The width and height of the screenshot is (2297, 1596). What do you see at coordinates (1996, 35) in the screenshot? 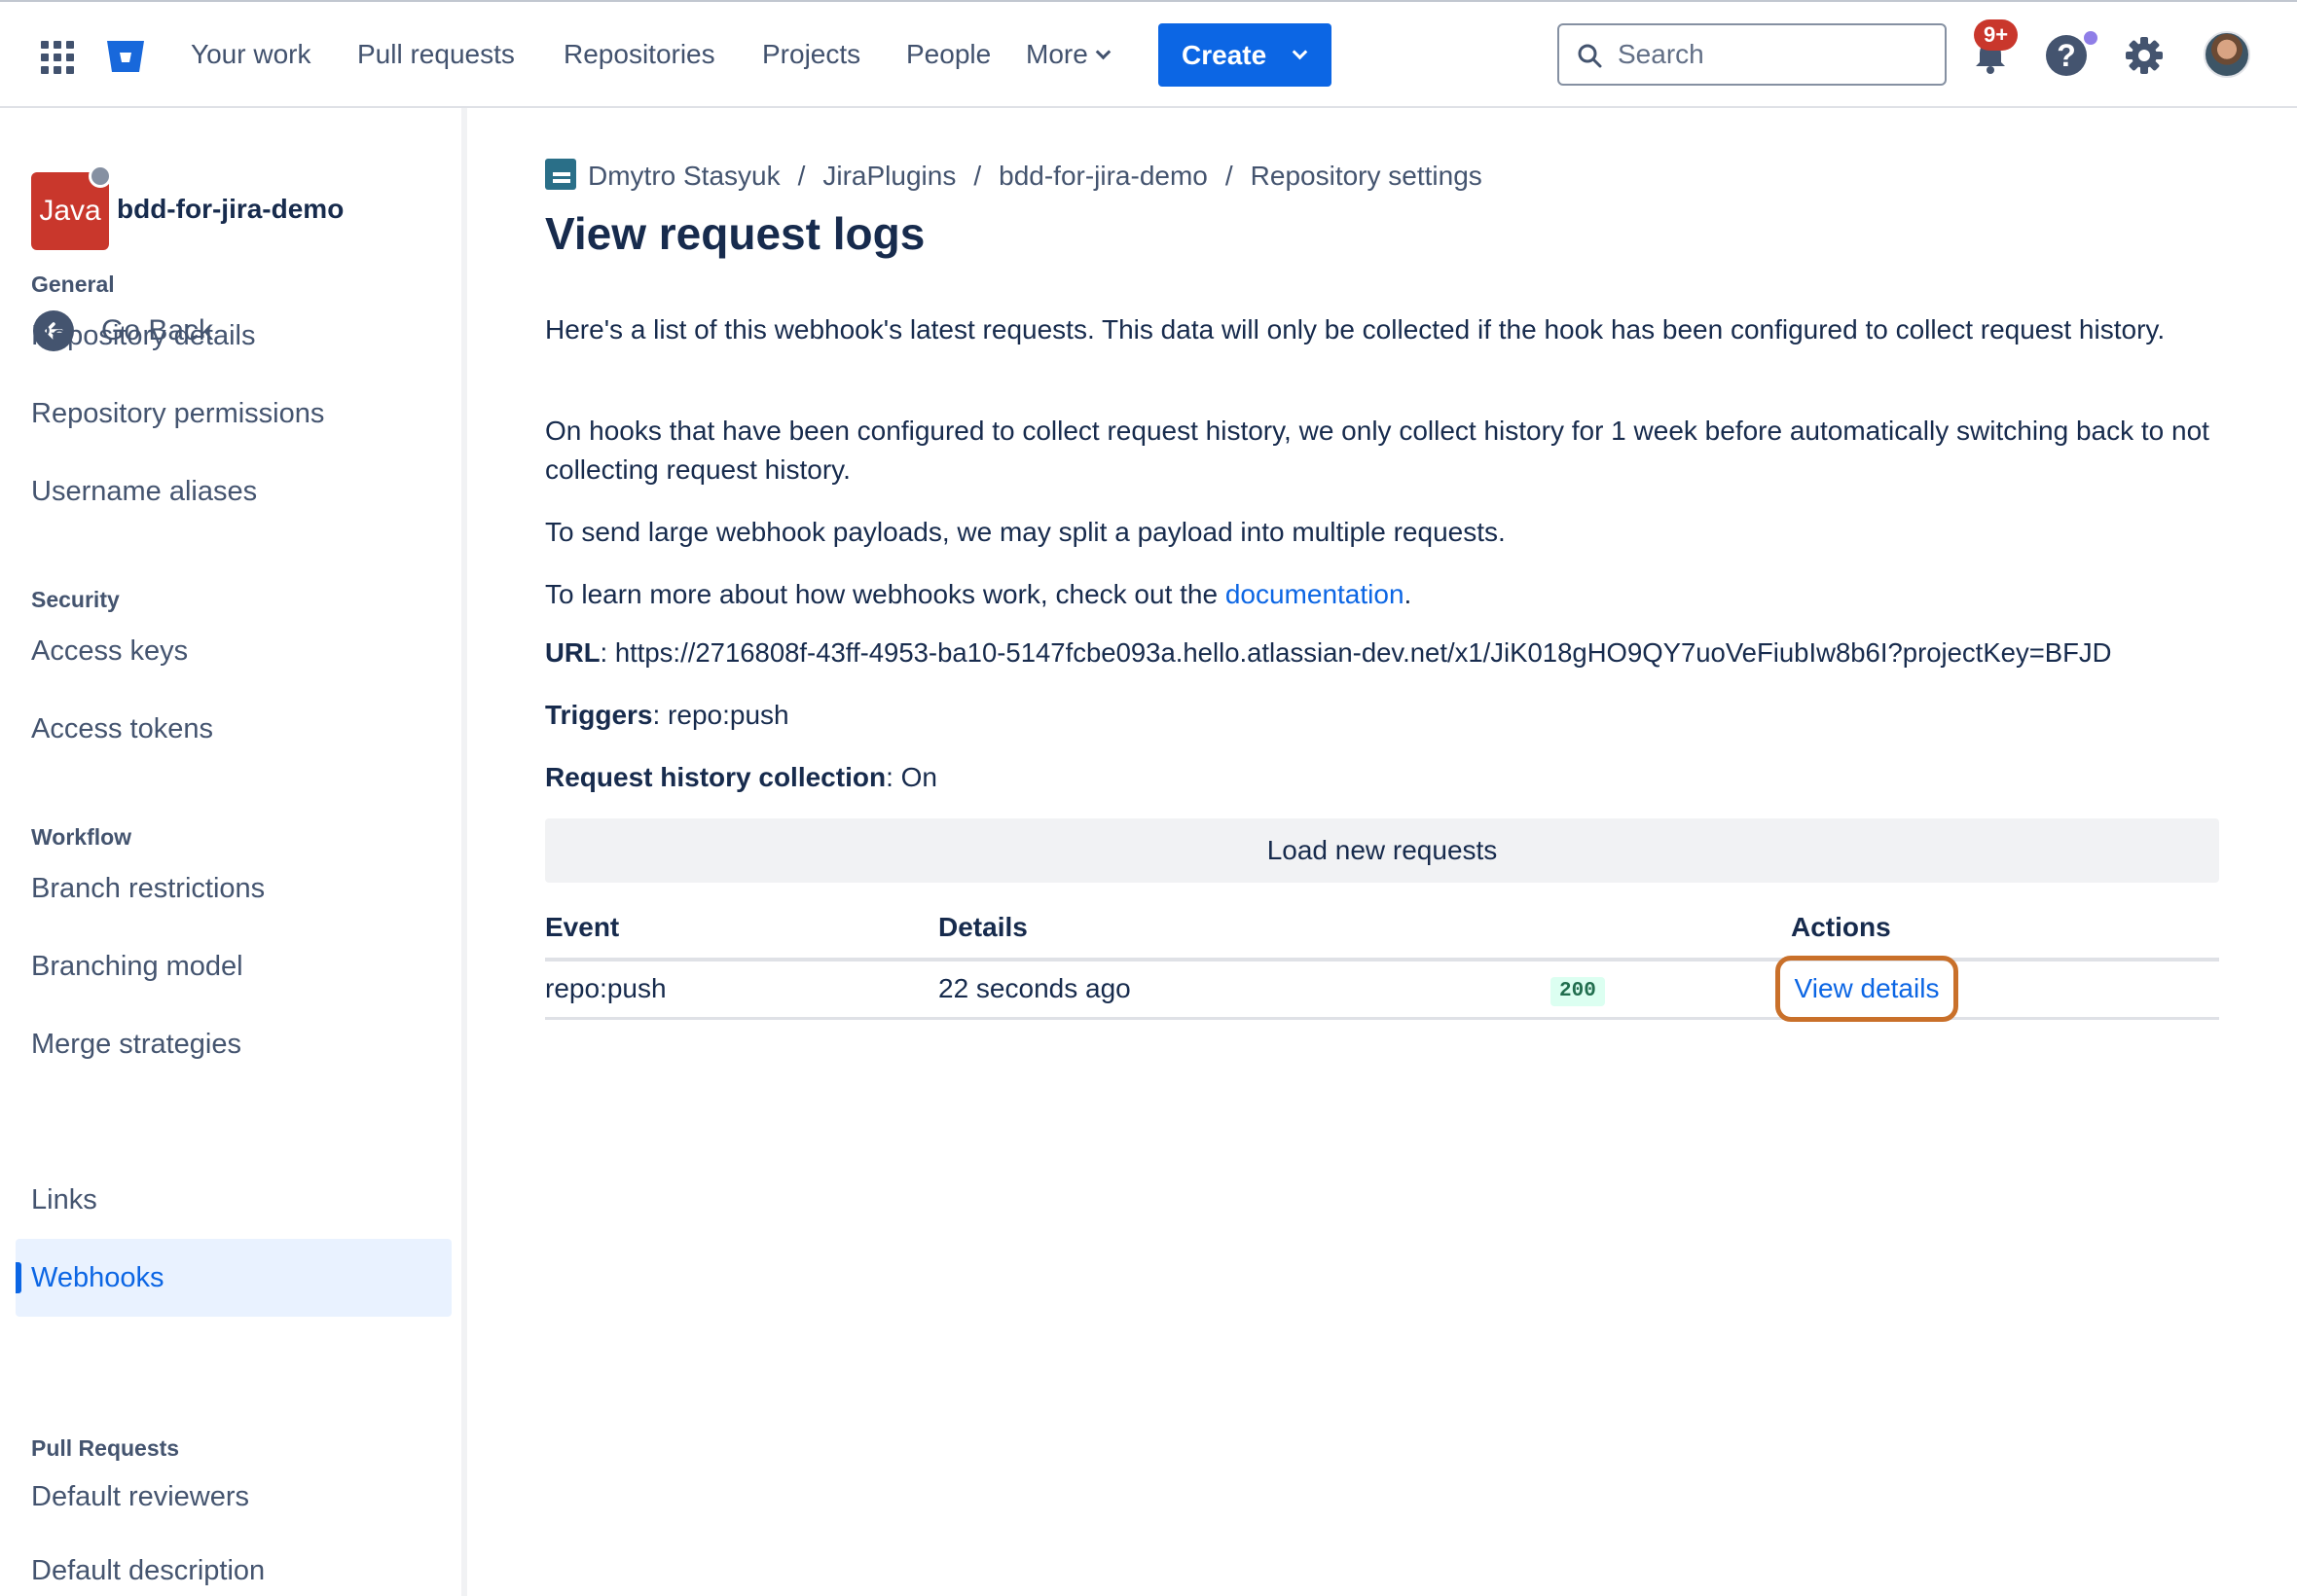
I see `notification-count-badge: 9+` at bounding box center [1996, 35].